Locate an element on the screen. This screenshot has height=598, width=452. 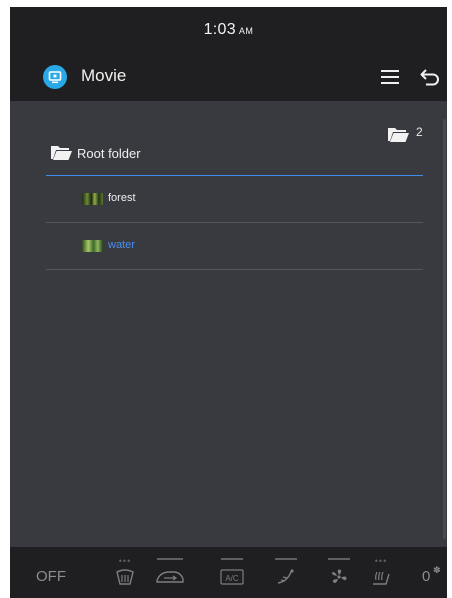
airflow-mode-button is located at coordinates (286, 572).